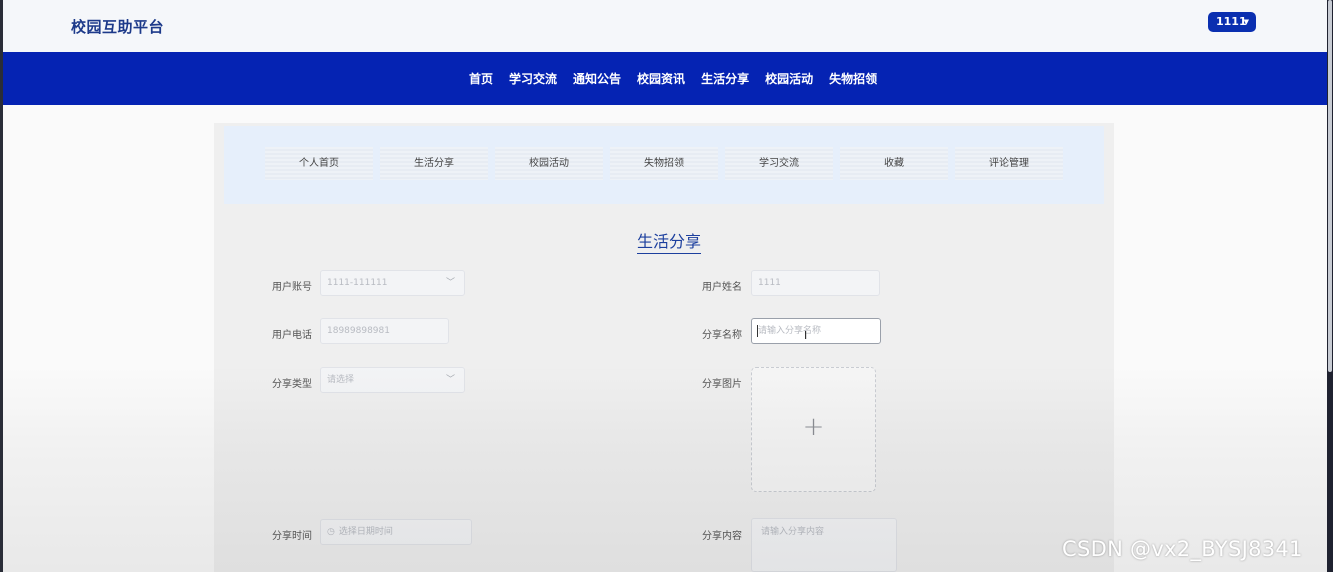 The image size is (1333, 572). What do you see at coordinates (358, 331) in the screenshot?
I see `phone-value: 18989898981` at bounding box center [358, 331].